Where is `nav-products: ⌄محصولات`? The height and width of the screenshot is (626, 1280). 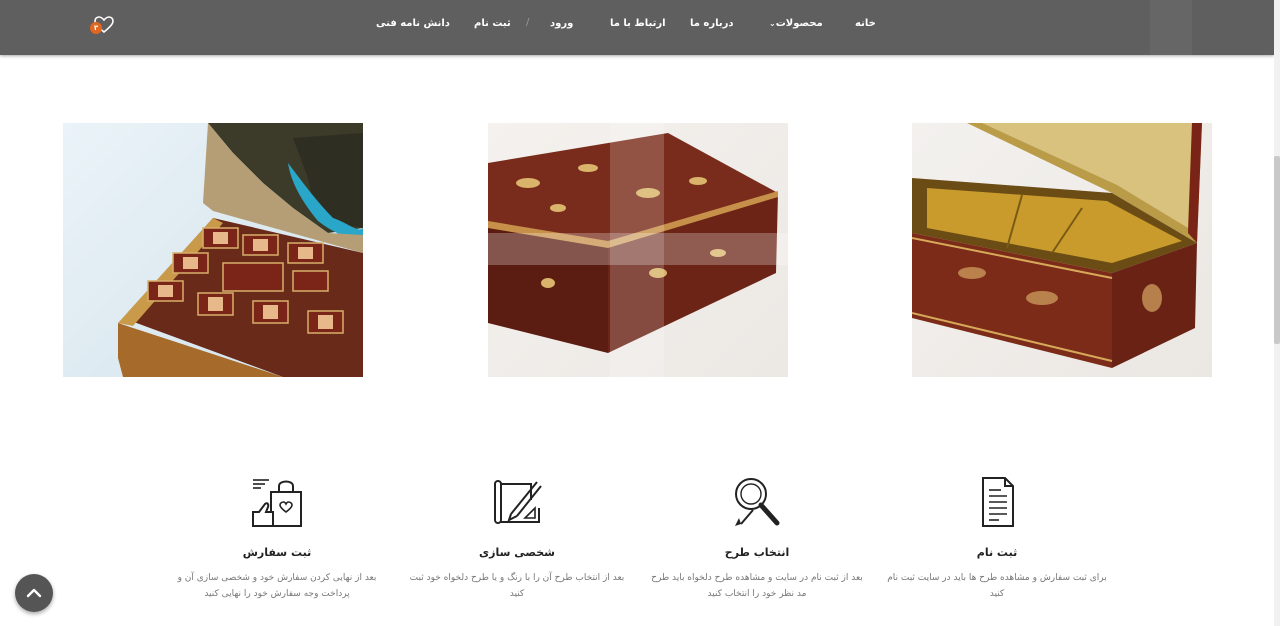 nav-products: ⌄محصولات is located at coordinates (794, 23).